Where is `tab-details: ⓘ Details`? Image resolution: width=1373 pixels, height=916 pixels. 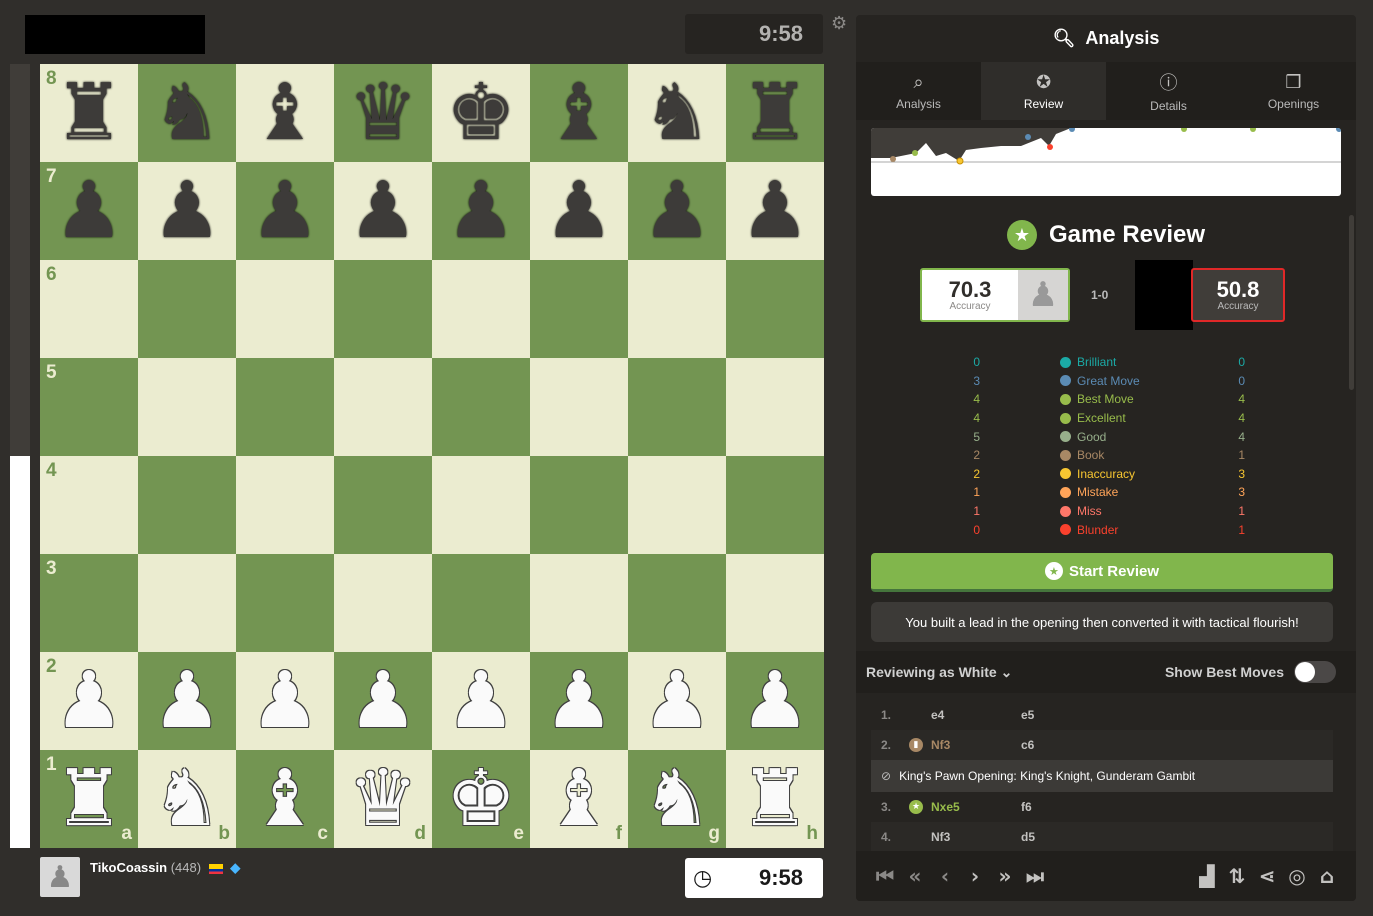
tab-details: ⓘ Details is located at coordinates (1168, 91).